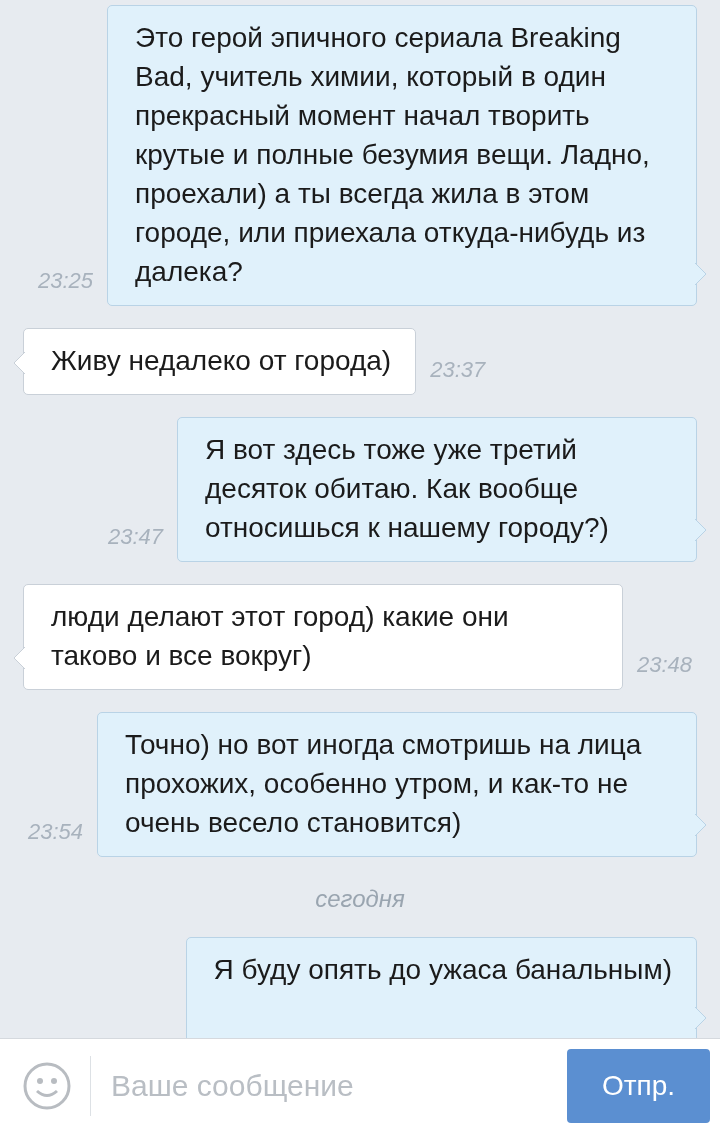 The width and height of the screenshot is (720, 1133). Describe the element at coordinates (665, 665) in the screenshot. I see `message-time: 23:48` at that location.